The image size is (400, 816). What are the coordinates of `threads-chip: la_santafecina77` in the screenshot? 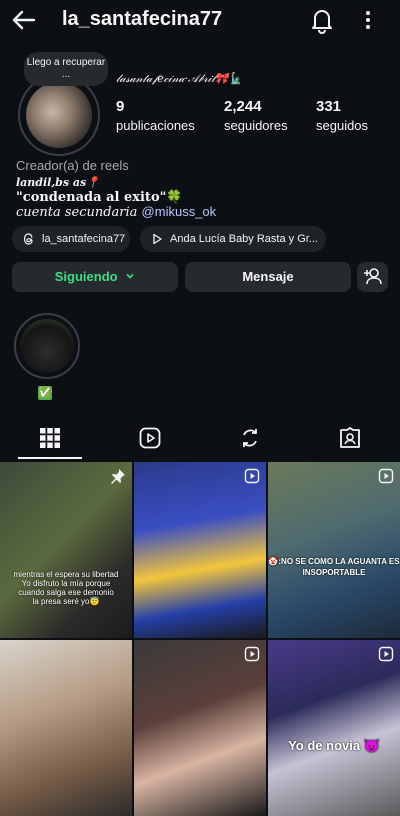 It's located at (71, 239).